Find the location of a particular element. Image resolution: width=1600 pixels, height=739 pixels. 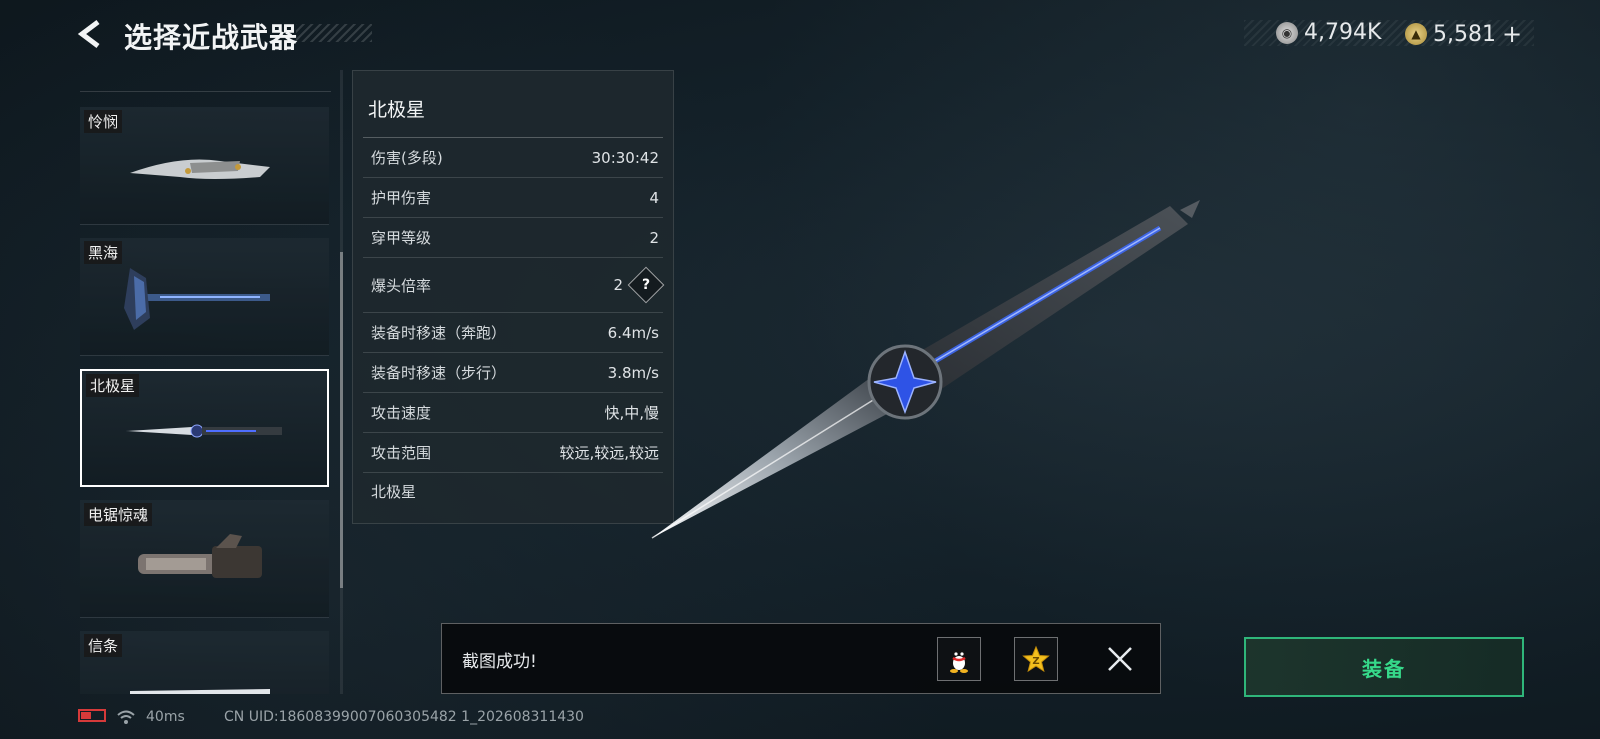

silver-amount: 4,794K is located at coordinates (1343, 32).